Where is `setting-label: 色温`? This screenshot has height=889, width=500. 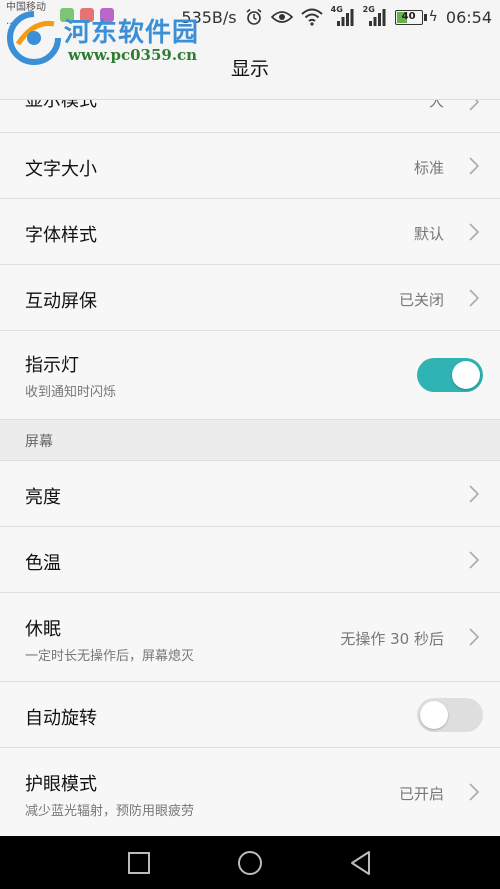
setting-label: 色温 is located at coordinates (43, 563).